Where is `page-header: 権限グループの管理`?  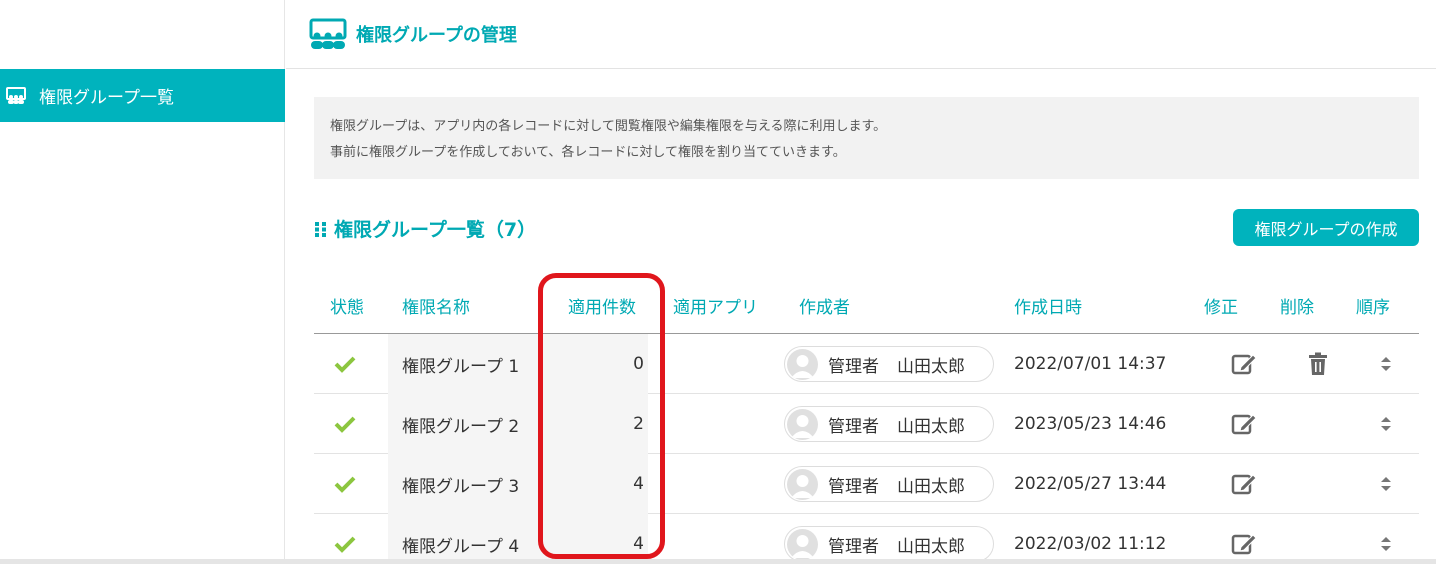
page-header: 権限グループの管理 is located at coordinates (861, 34).